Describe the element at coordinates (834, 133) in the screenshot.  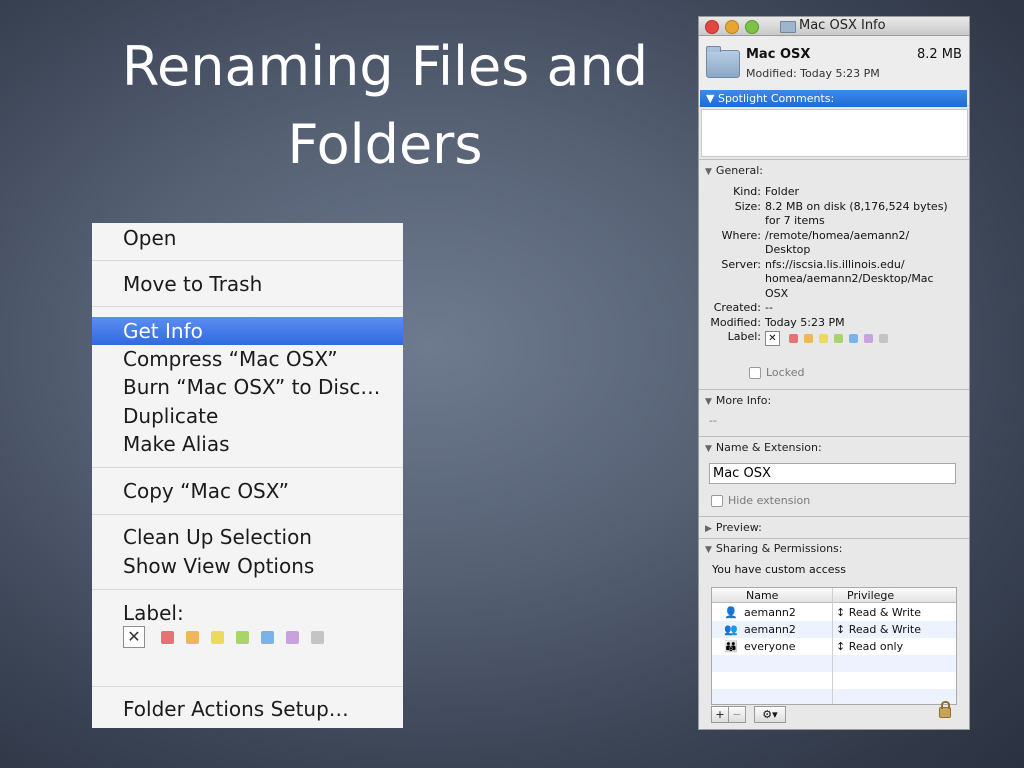
I see `spotlight-comments-field` at that location.